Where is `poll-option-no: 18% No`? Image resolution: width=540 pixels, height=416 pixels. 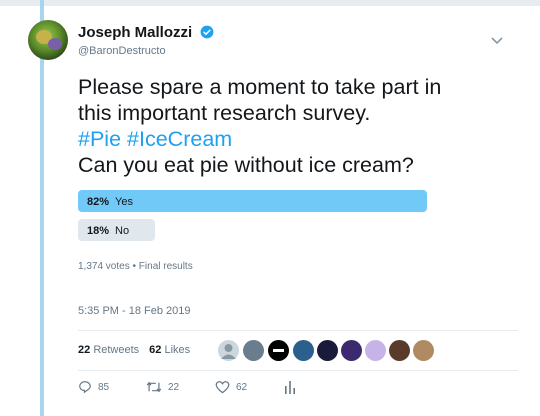 poll-option-no: 18% No is located at coordinates (108, 231).